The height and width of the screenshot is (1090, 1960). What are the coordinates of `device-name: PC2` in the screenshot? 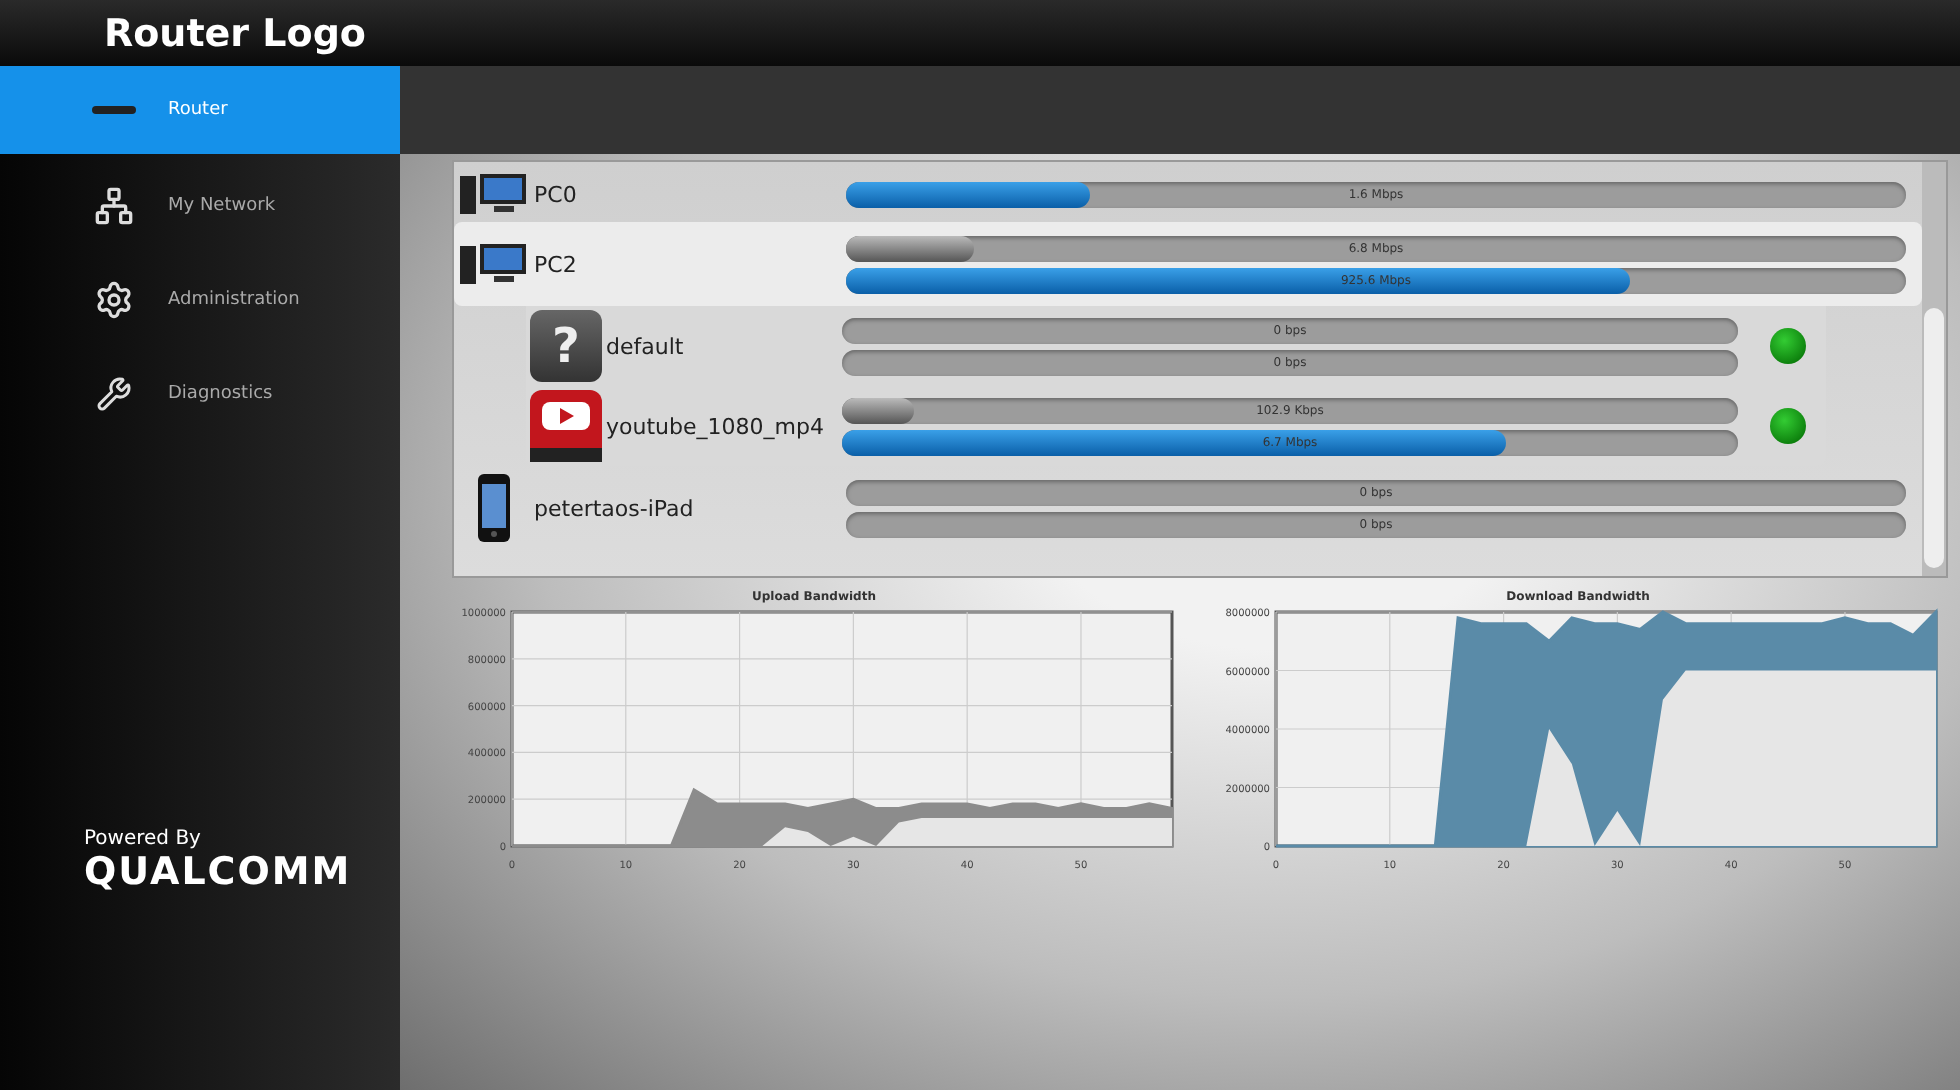 It's located at (555, 264).